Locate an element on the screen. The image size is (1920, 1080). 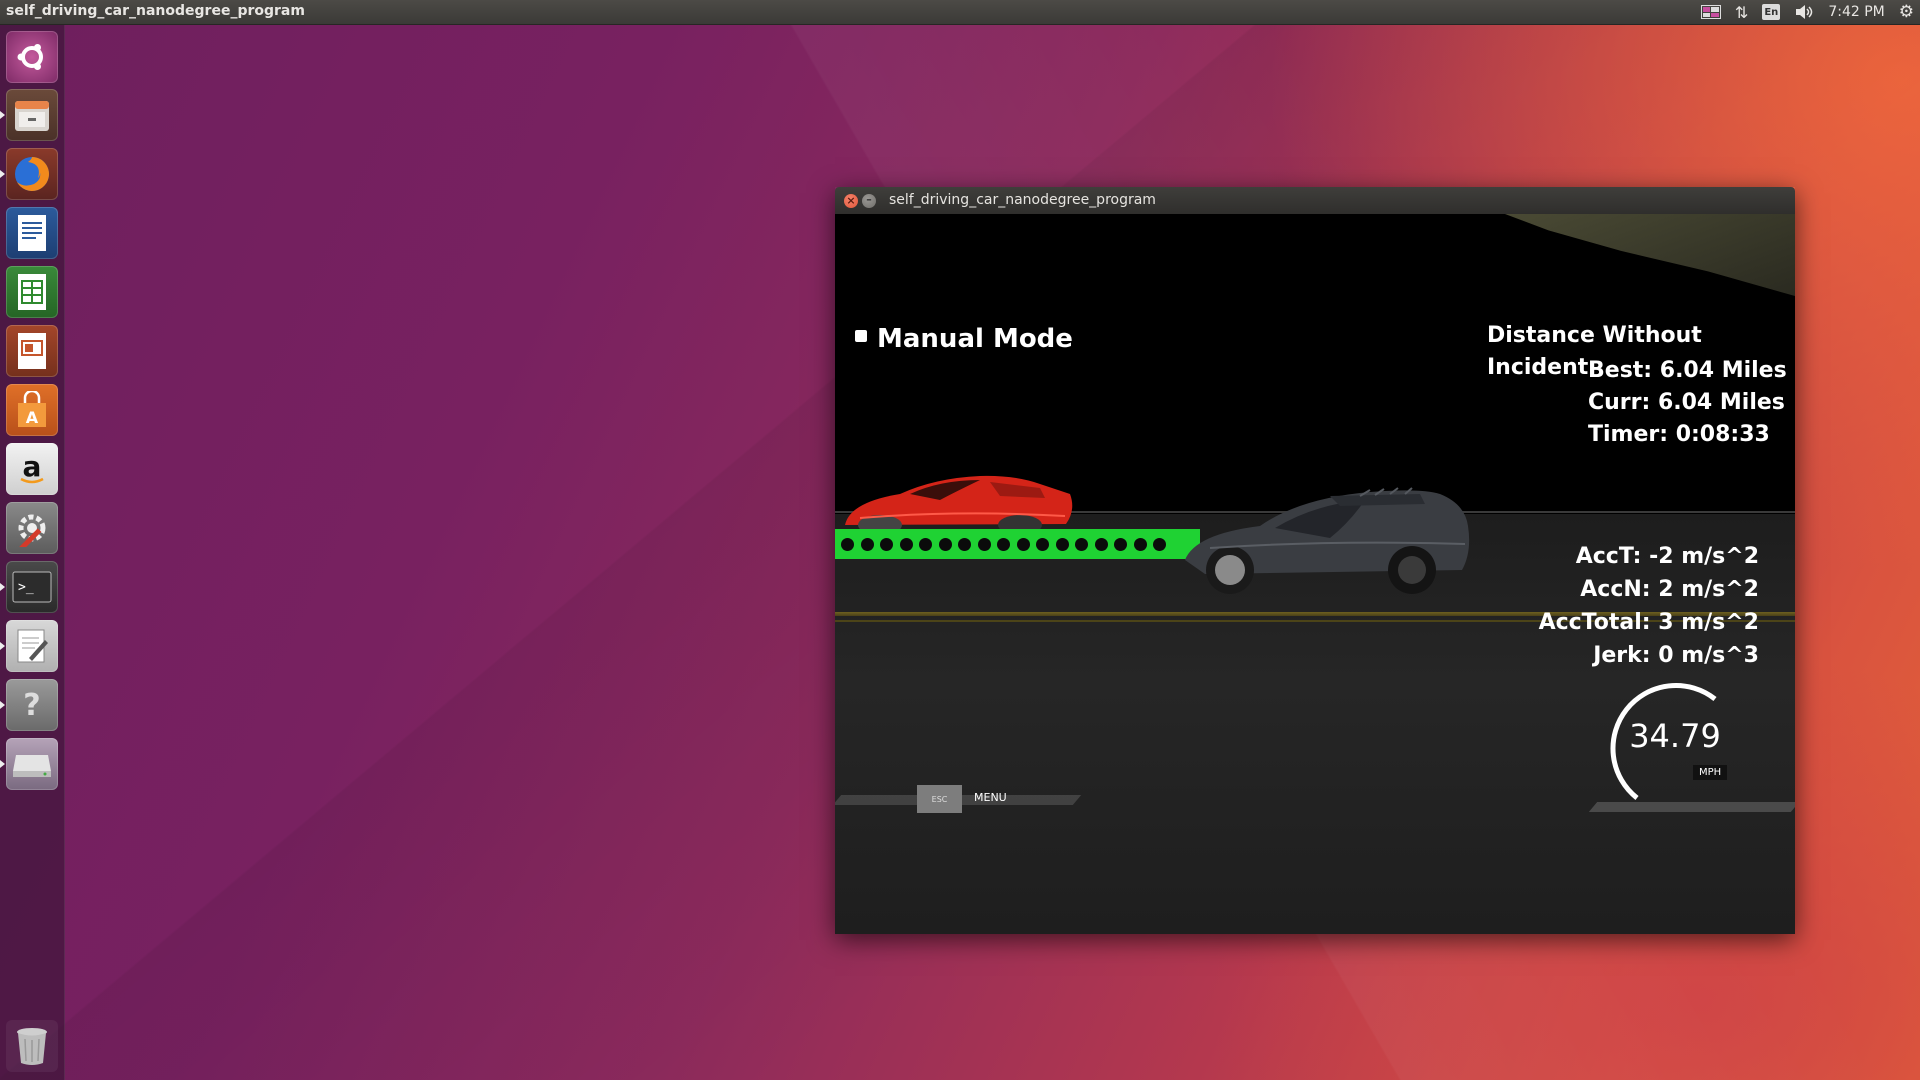
speed-unit: MPH is located at coordinates (1710, 772).